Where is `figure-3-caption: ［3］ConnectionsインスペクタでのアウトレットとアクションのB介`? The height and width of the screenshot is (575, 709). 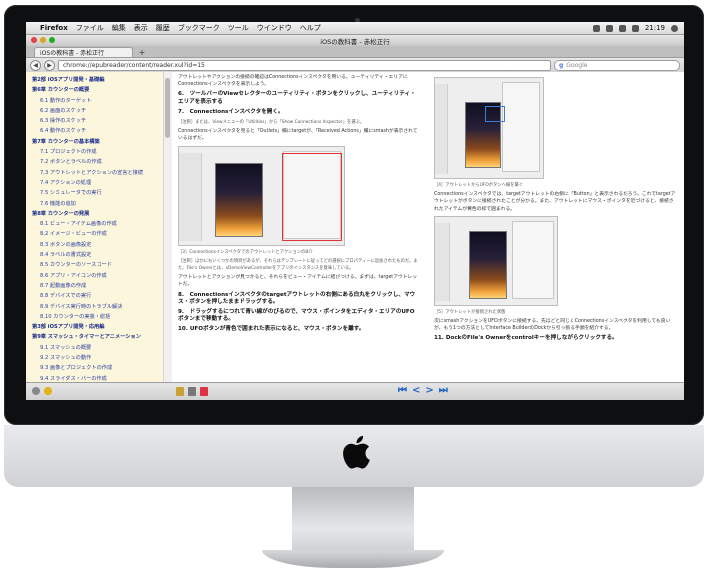
figure-3-caption: ［3］ConnectionsインスペクタでのアウトレットとアクションのB介 is located at coordinates (245, 252).